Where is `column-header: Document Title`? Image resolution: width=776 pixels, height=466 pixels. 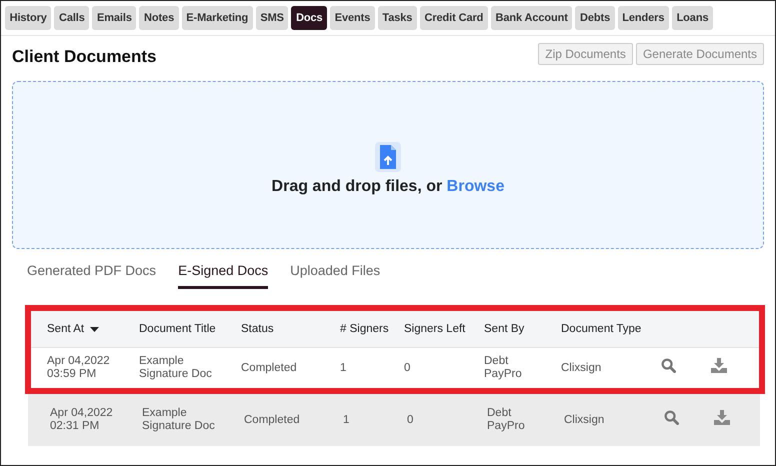 column-header: Document Title is located at coordinates (177, 329).